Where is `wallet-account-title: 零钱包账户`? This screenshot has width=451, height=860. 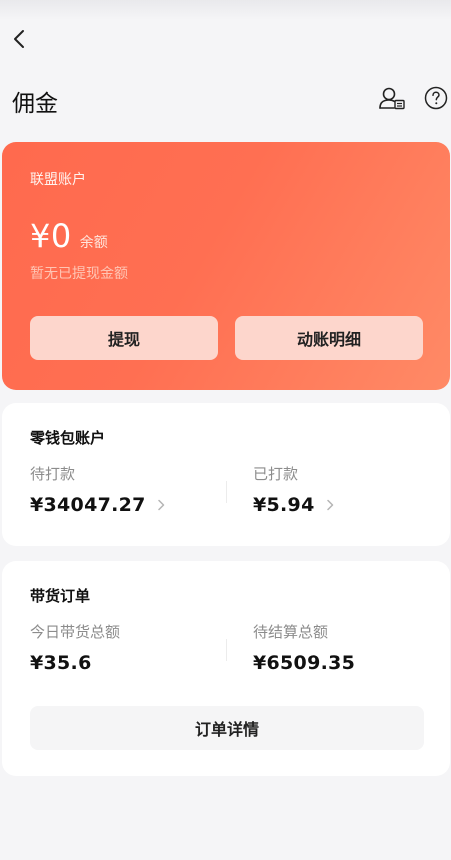
wallet-account-title: 零钱包账户 is located at coordinates (68, 438).